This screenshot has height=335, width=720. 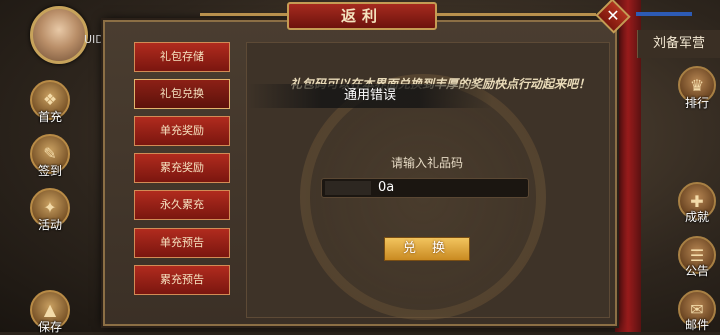 I want to click on player-uid-label: UID, so click(x=94, y=39).